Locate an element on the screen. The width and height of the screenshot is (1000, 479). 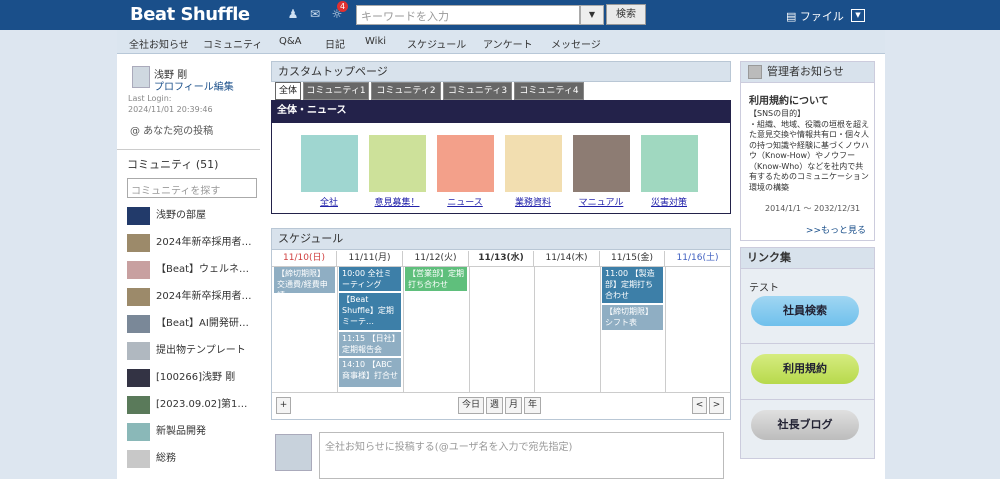
day-thu: 11/14(木) is located at coordinates (567, 258).